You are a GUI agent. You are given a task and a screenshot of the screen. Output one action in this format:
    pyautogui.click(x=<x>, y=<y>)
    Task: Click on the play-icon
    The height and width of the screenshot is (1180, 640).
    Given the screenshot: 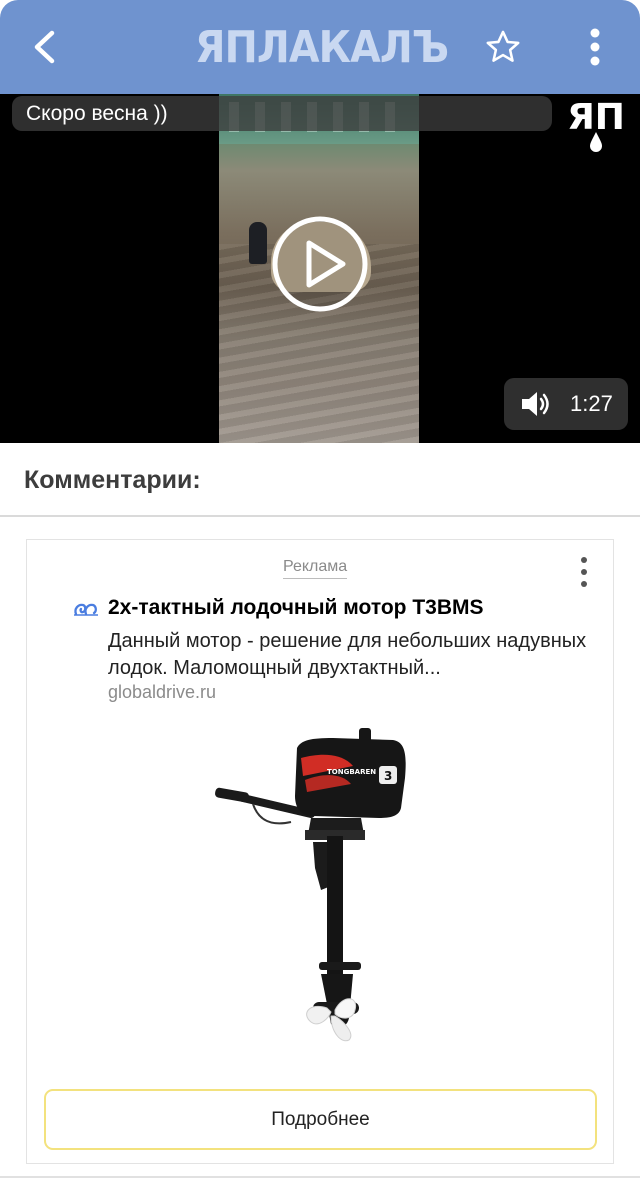 What is the action you would take?
    pyautogui.click(x=320, y=264)
    